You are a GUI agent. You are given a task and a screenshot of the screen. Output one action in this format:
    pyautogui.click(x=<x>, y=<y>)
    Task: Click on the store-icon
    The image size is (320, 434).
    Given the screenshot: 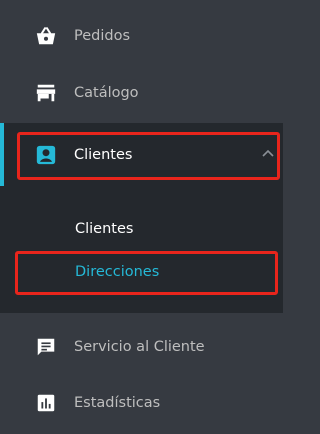 What is the action you would take?
    pyautogui.click(x=46, y=93)
    